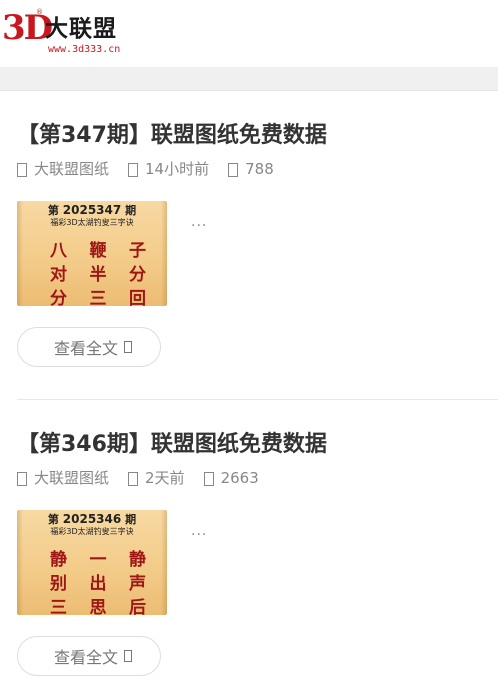 This screenshot has width=498, height=695. Describe the element at coordinates (249, 79) in the screenshot. I see `header-band` at that location.